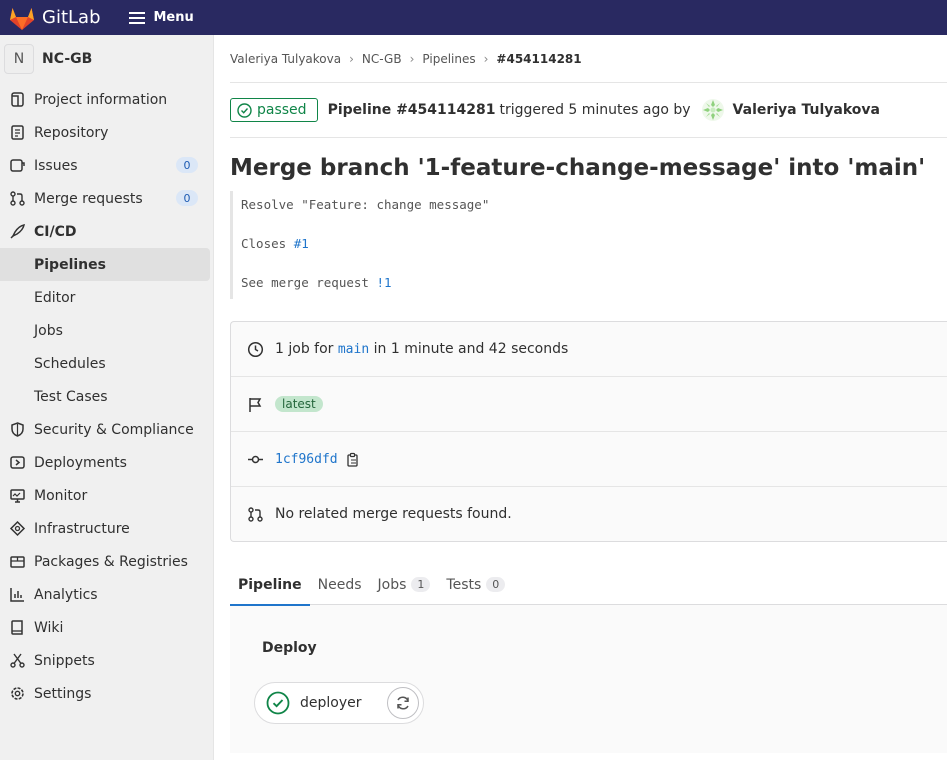  What do you see at coordinates (411, 110) in the screenshot?
I see `pipeline-id: Pipeline #454114281` at bounding box center [411, 110].